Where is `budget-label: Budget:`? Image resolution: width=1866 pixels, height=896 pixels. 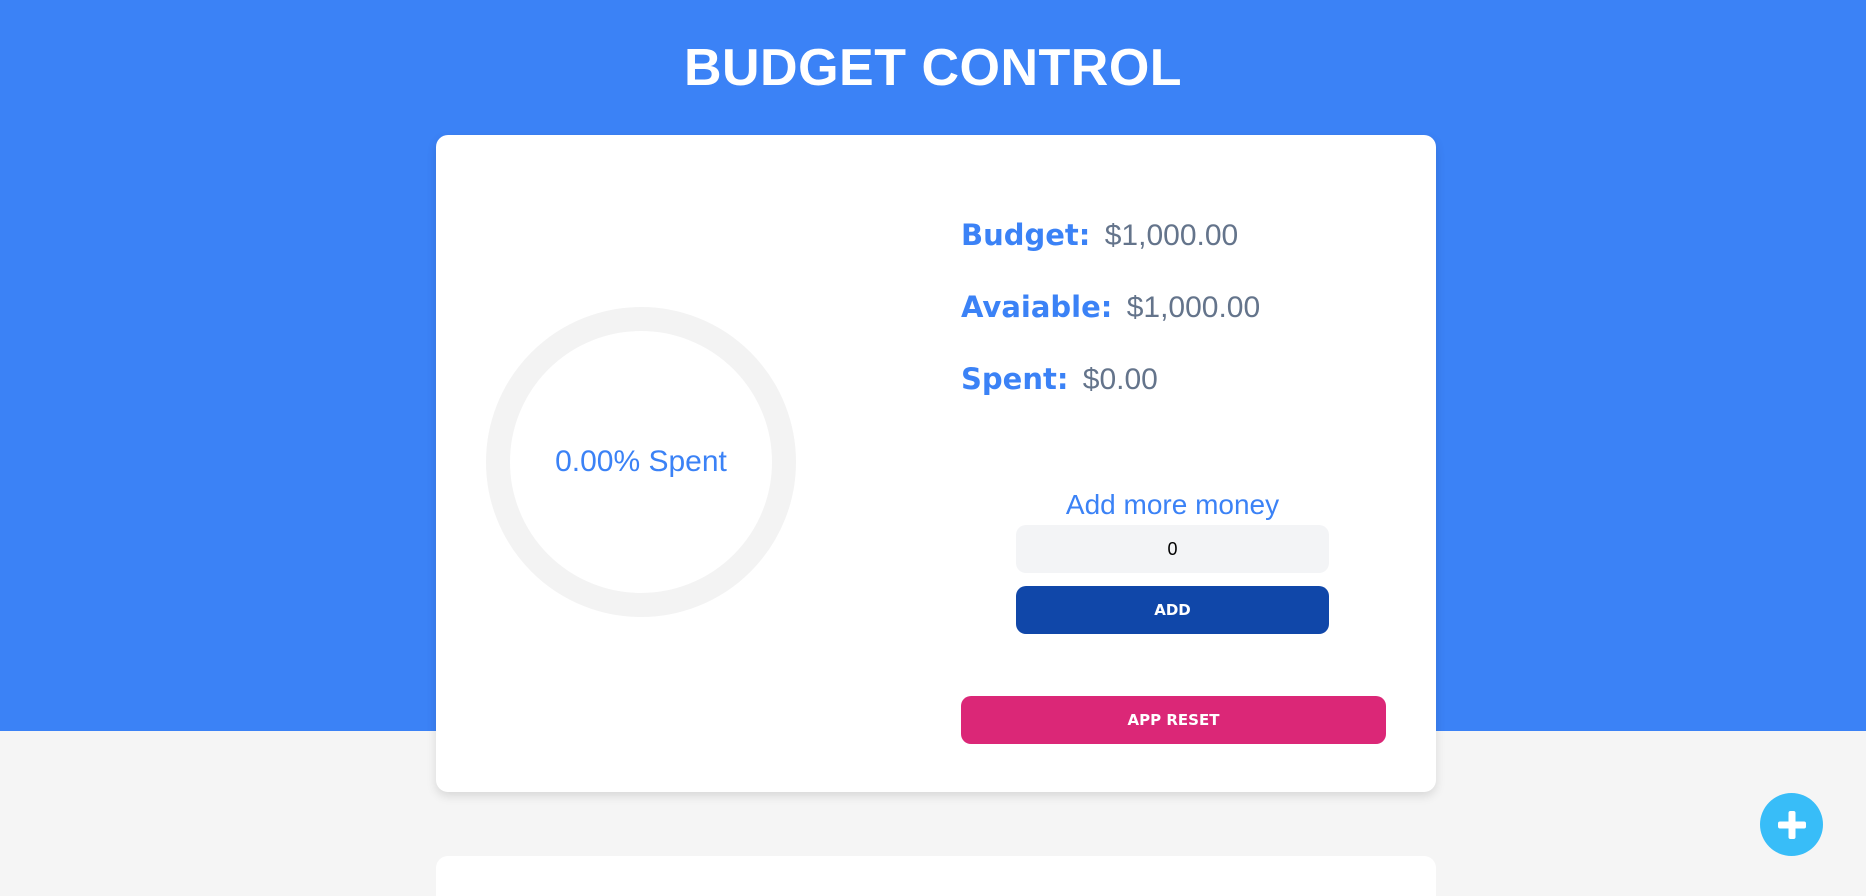 budget-label: Budget: is located at coordinates (1026, 235).